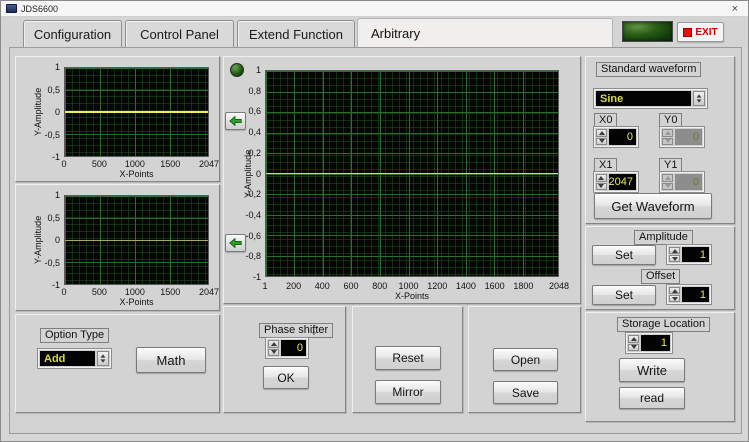  I want to click on x-tick-label: 1200, so click(437, 286).